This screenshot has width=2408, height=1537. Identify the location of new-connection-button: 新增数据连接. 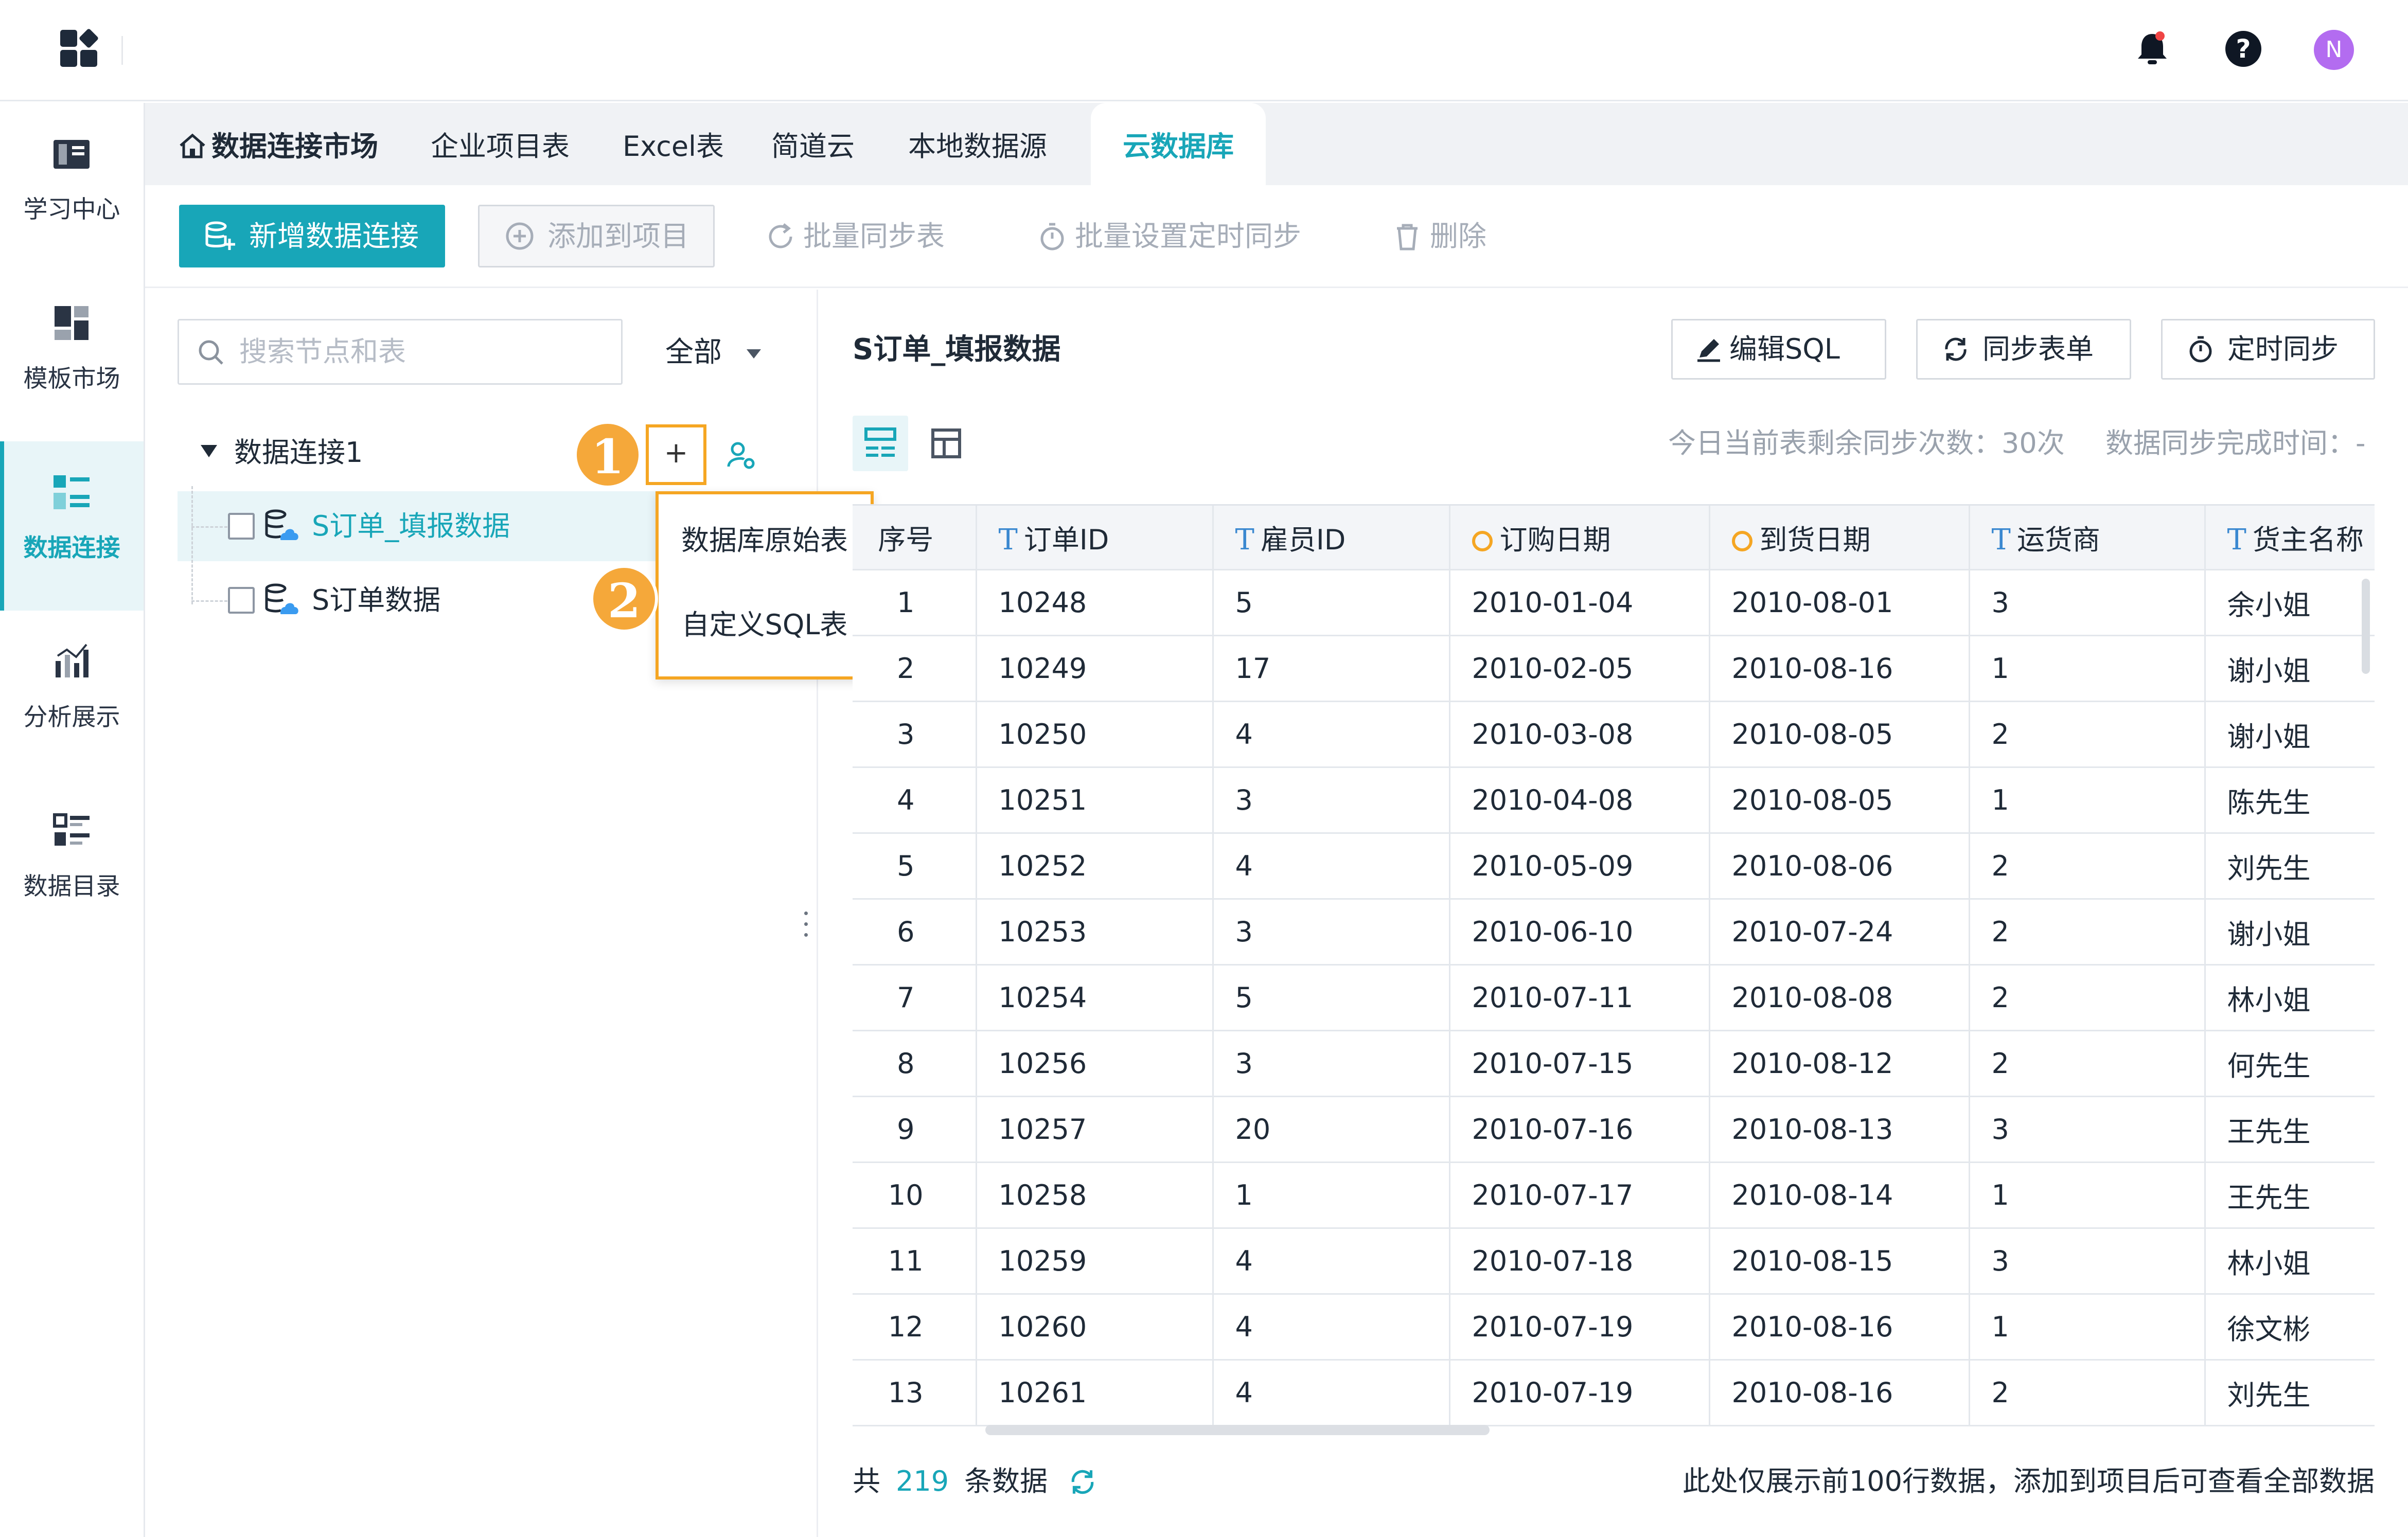
(312, 236).